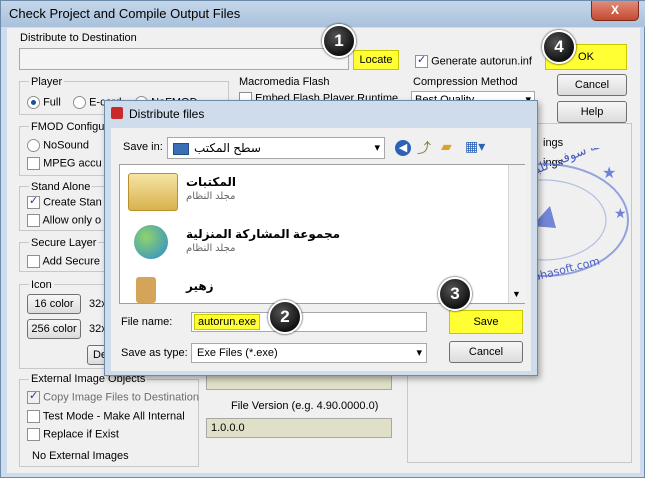 The width and height of the screenshot is (645, 478). What do you see at coordinates (263, 234) in the screenshot?
I see `item-title: مجموعة المشاركة المنزلية` at bounding box center [263, 234].